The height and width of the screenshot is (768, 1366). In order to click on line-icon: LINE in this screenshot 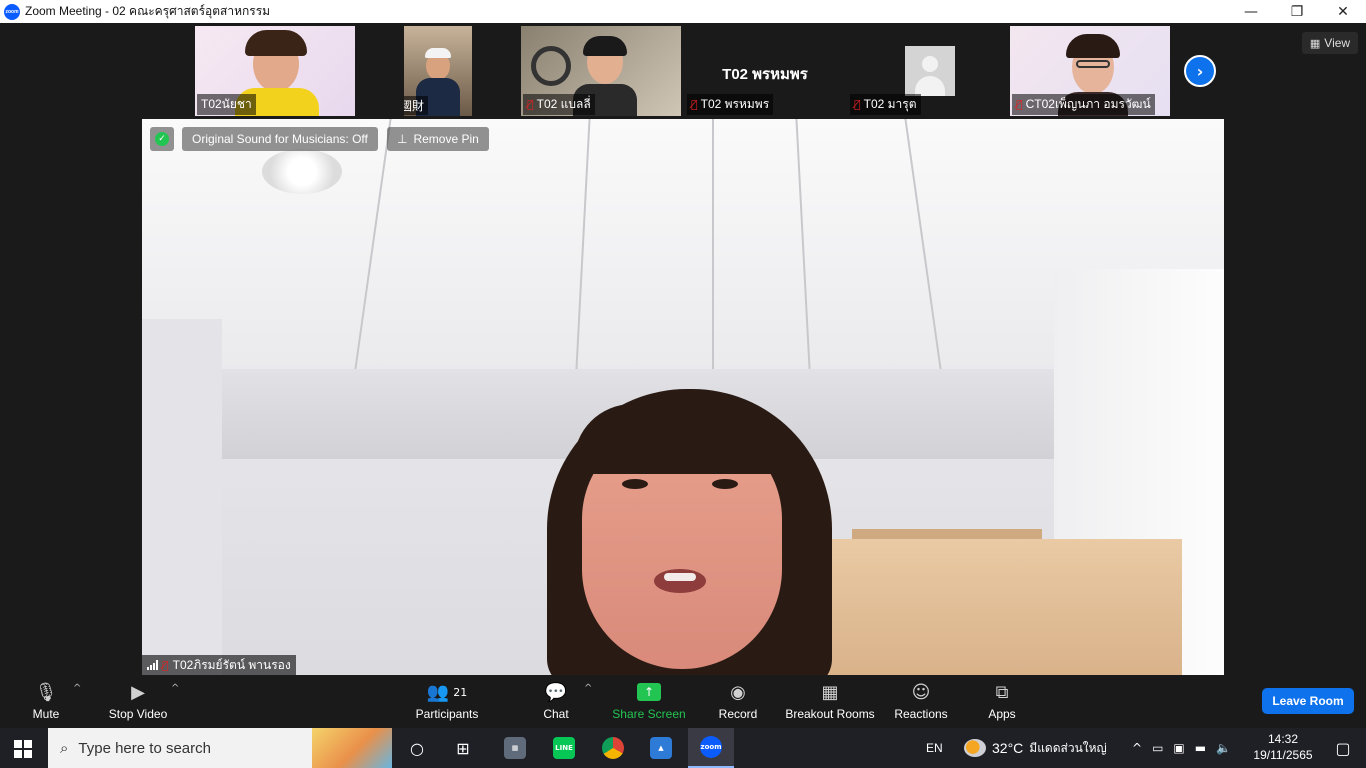, I will do `click(564, 748)`.